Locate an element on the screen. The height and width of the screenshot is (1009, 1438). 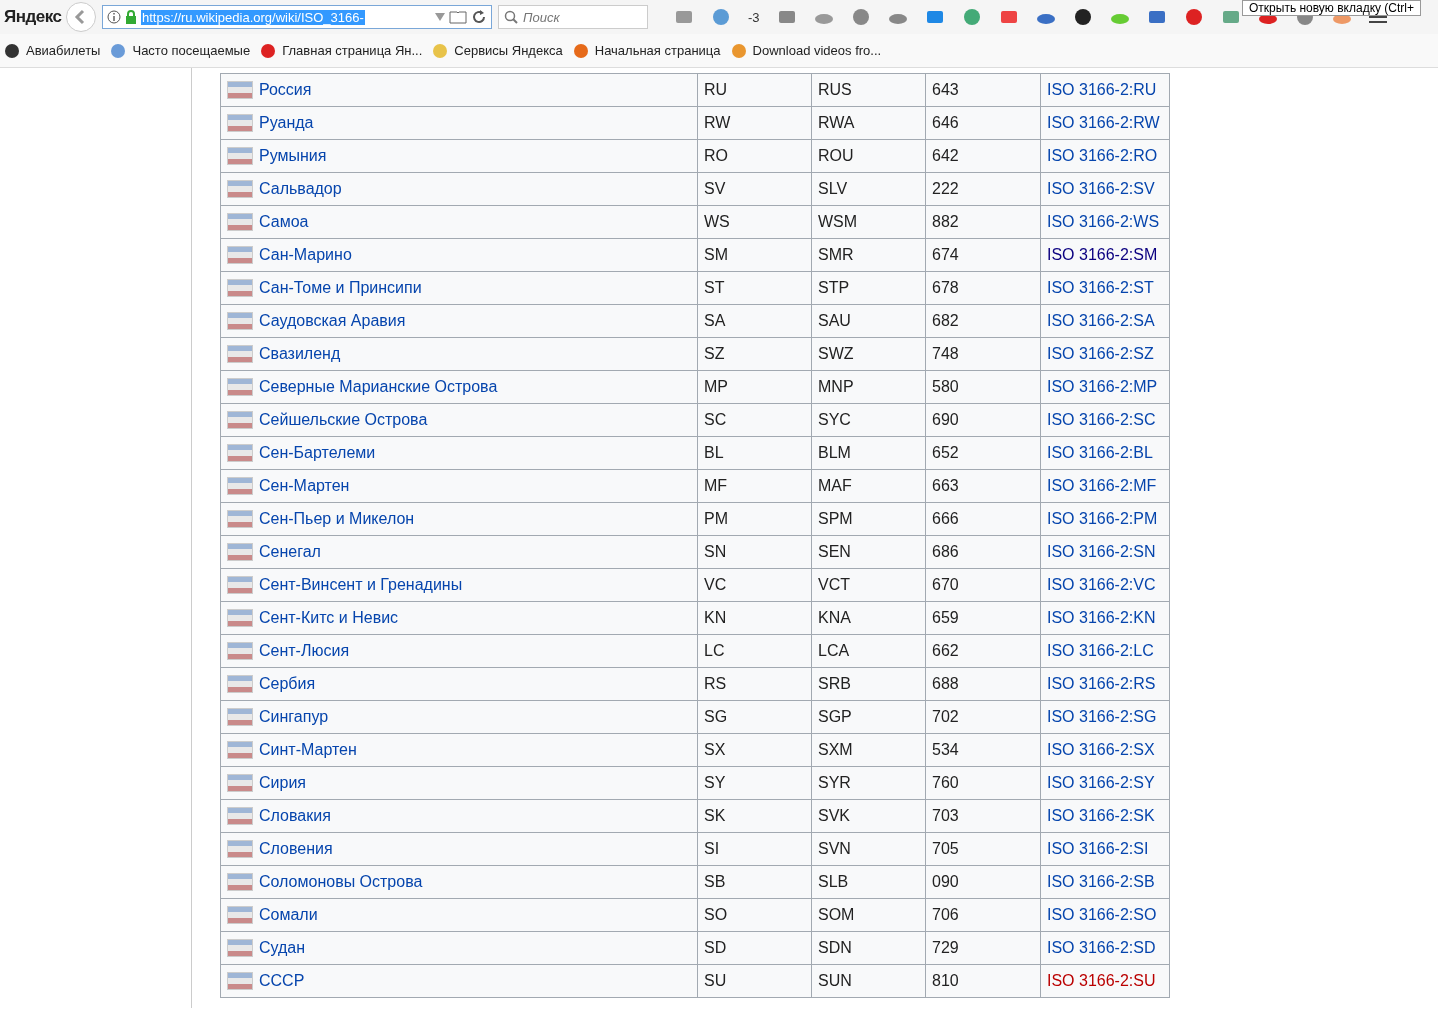
country-link: Сан-Томе и Принсипи is located at coordinates (340, 288).